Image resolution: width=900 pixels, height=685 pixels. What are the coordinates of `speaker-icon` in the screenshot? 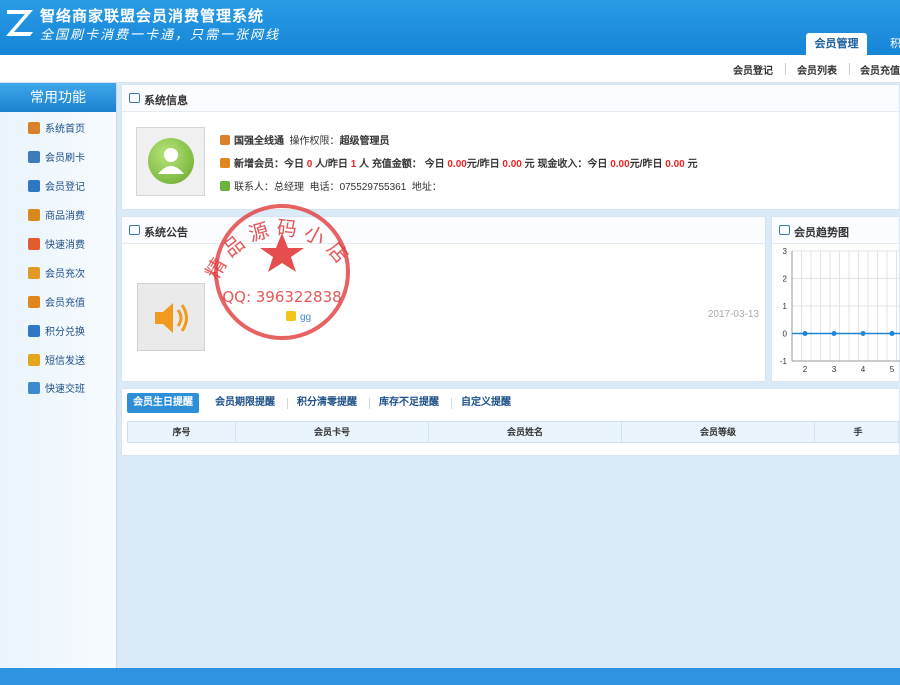 It's located at (171, 317).